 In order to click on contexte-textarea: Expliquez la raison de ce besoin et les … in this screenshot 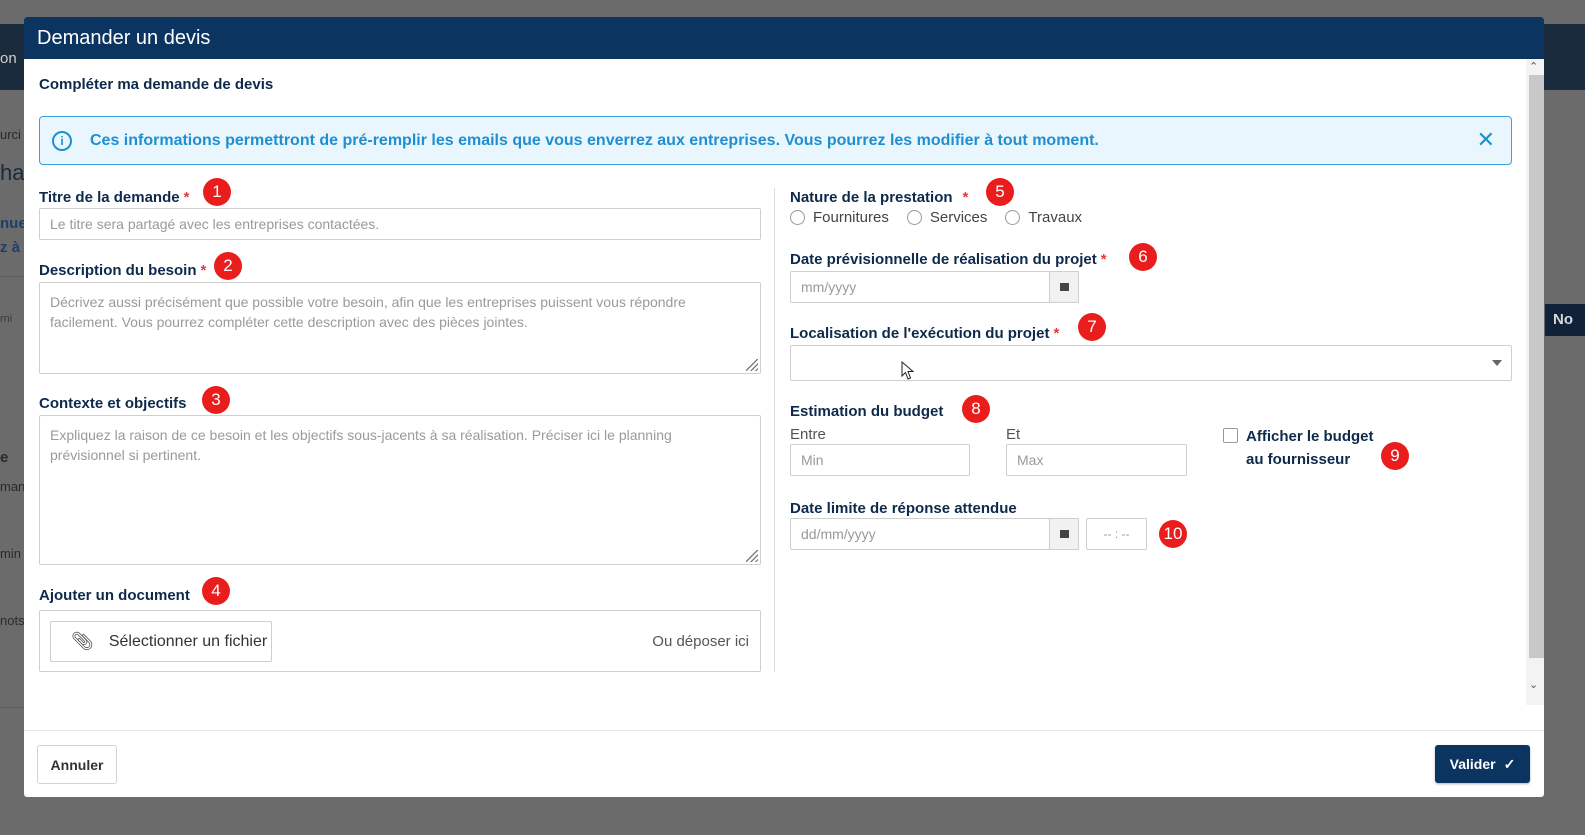, I will do `click(400, 490)`.